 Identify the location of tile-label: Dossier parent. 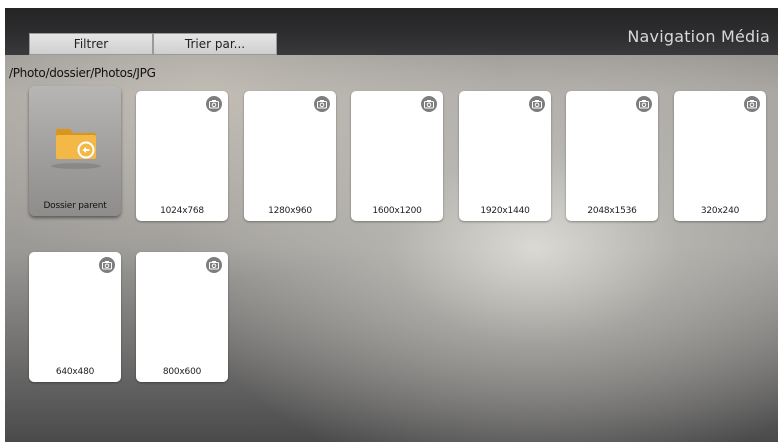
(75, 206).